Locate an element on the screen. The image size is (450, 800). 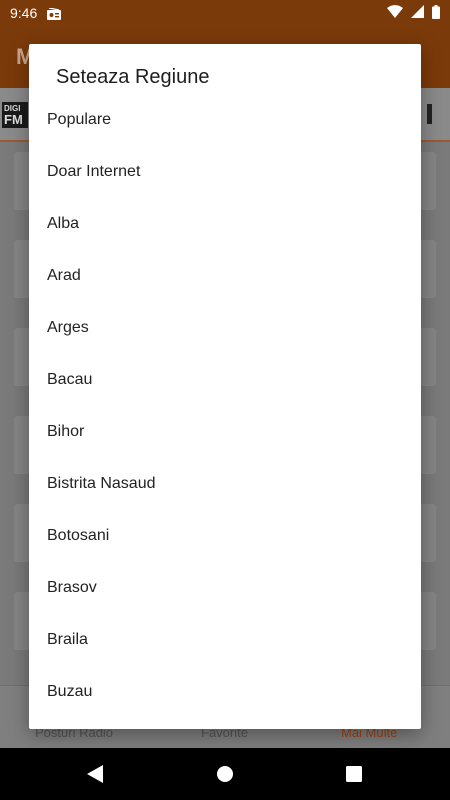
region-item-botosani: Botosani is located at coordinates (225, 536).